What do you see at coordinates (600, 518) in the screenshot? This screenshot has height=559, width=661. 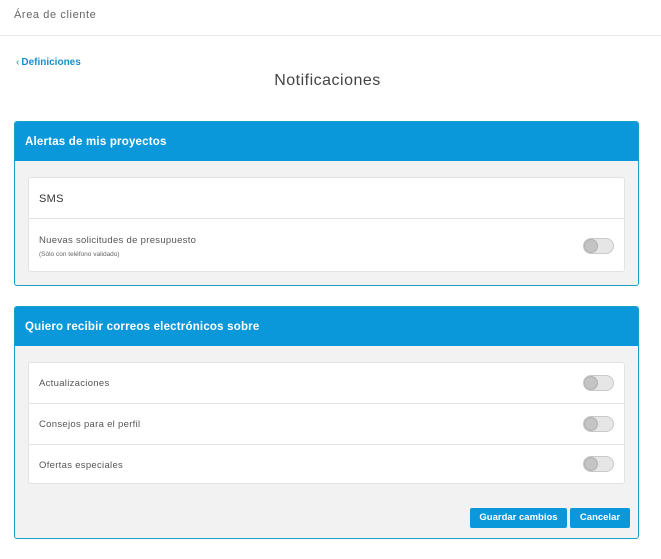 I see `cancel-button: Cancelar` at bounding box center [600, 518].